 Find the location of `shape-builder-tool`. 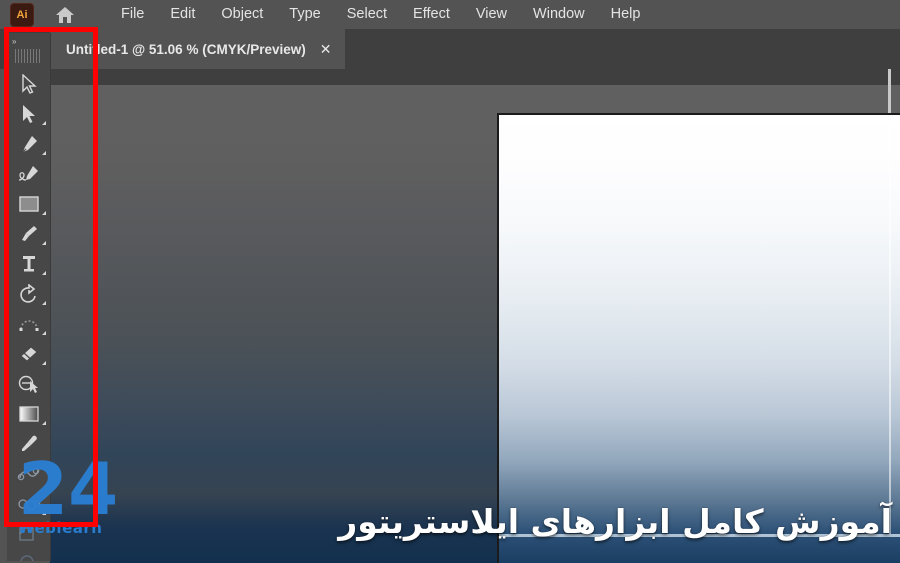

shape-builder-tool is located at coordinates (28, 384).